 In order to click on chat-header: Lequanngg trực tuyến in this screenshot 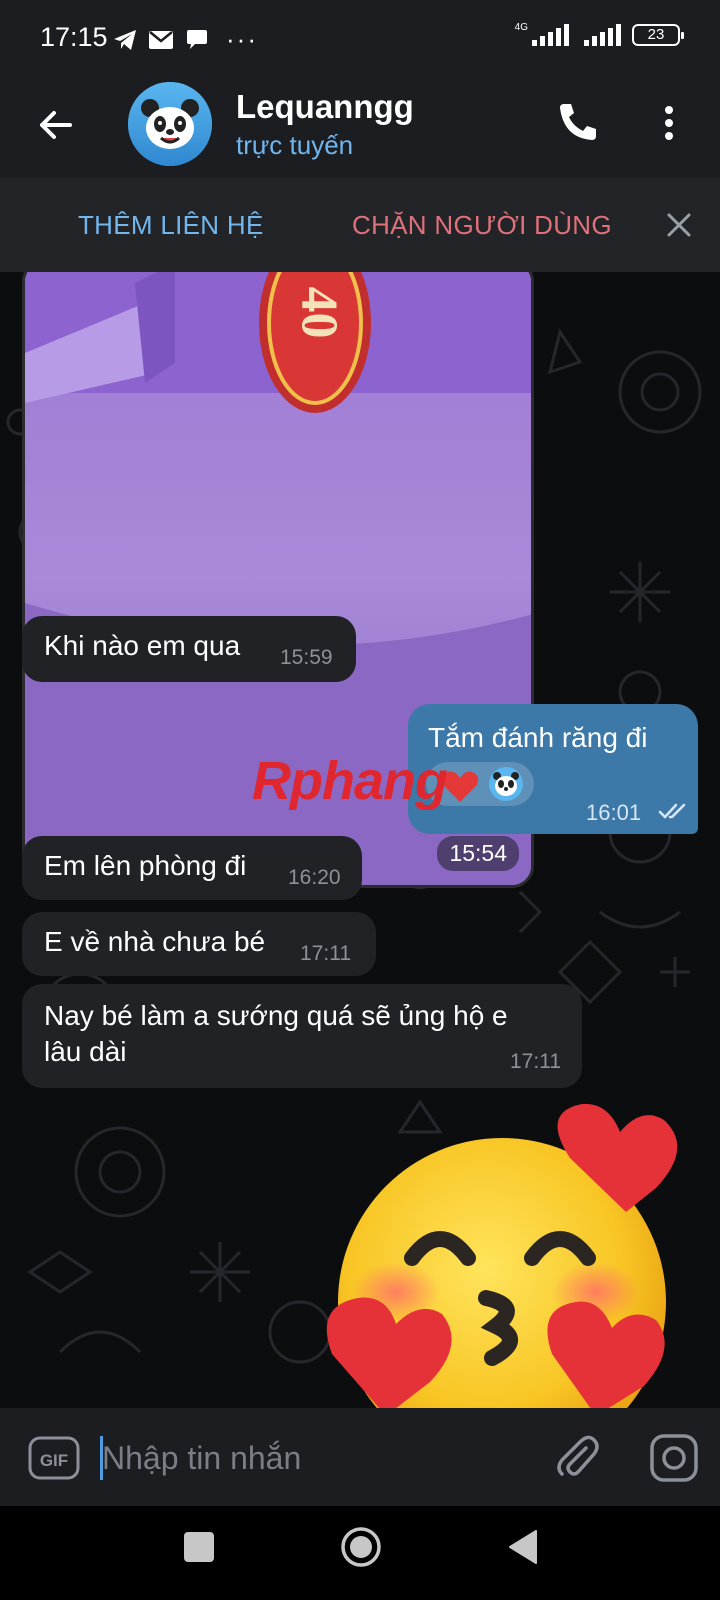, I will do `click(360, 128)`.